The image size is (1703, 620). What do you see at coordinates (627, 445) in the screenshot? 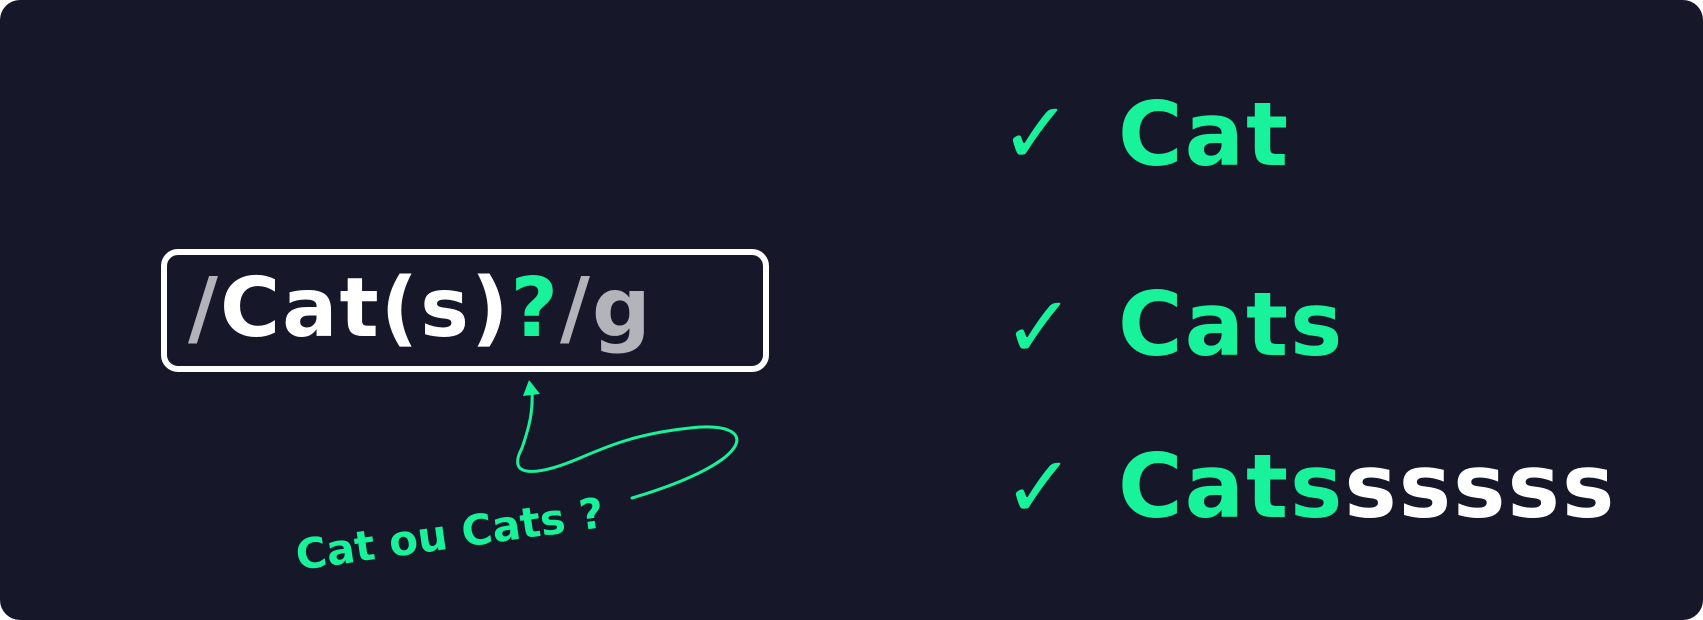
I see `annotation-arrow-line` at bounding box center [627, 445].